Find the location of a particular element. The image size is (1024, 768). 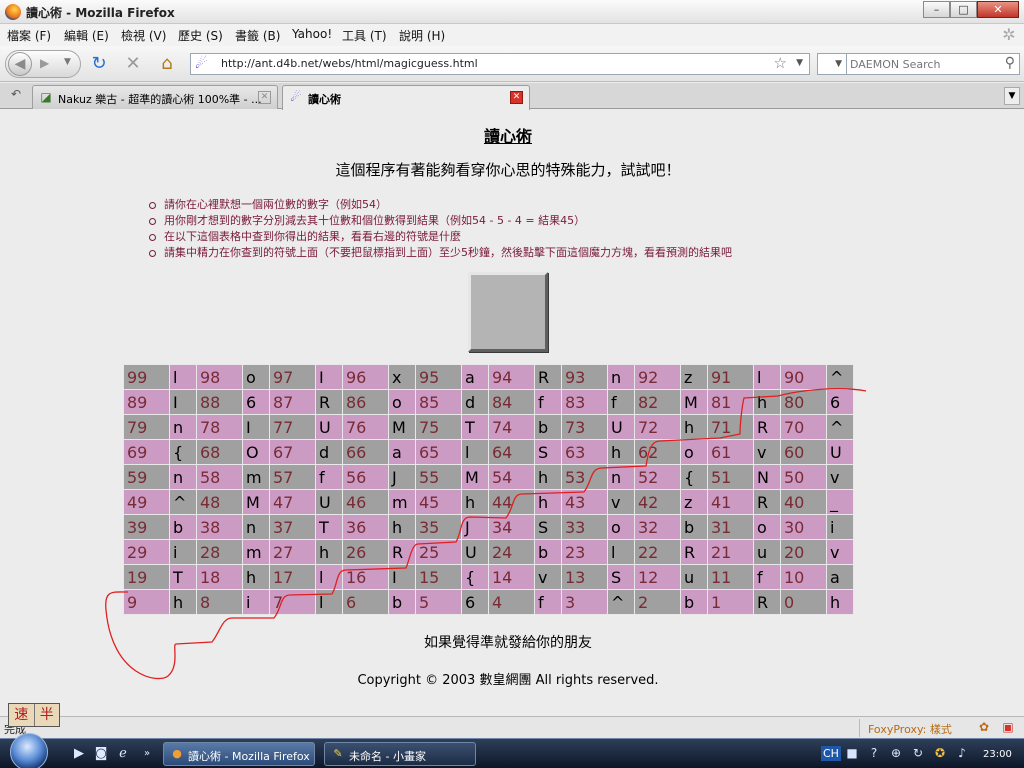

back-button: ◀ is located at coordinates (20, 64).